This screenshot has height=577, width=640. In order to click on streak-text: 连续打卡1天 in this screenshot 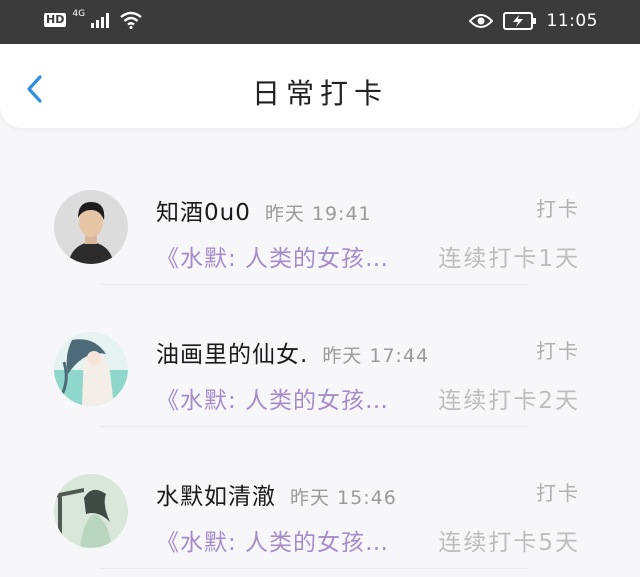, I will do `click(509, 259)`.